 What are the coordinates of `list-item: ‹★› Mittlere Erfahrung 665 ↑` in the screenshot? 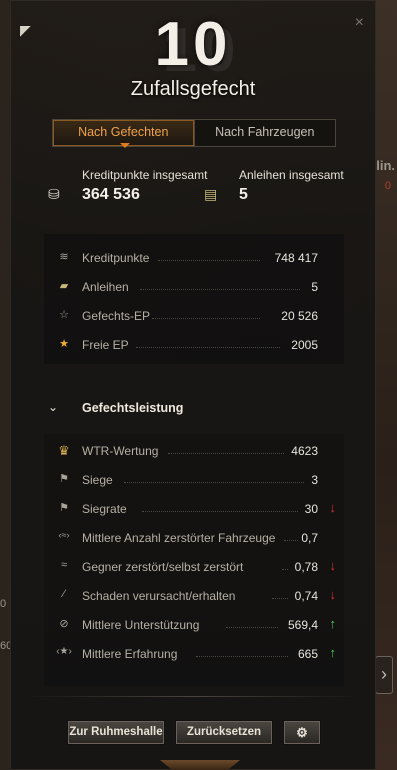 It's located at (194, 654).